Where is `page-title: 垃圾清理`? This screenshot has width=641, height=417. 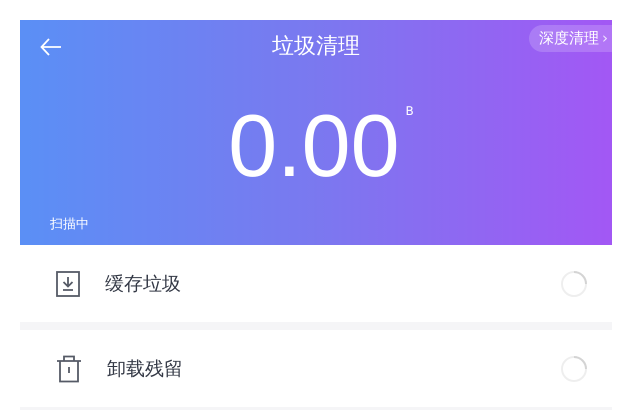 page-title: 垃圾清理 is located at coordinates (316, 47).